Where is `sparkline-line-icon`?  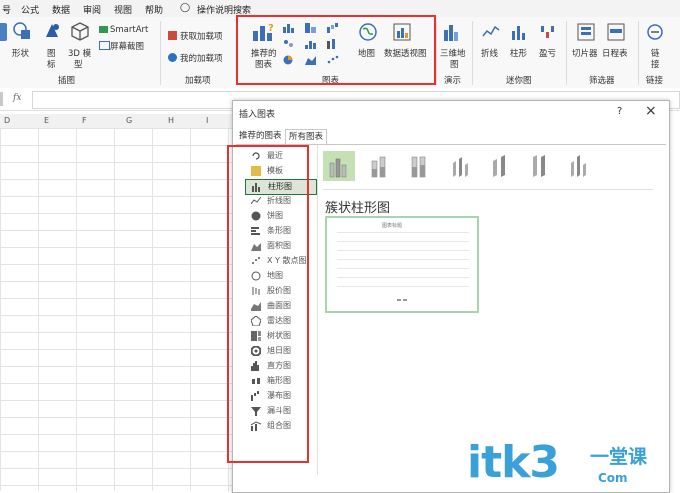 sparkline-line-icon is located at coordinates (491, 32).